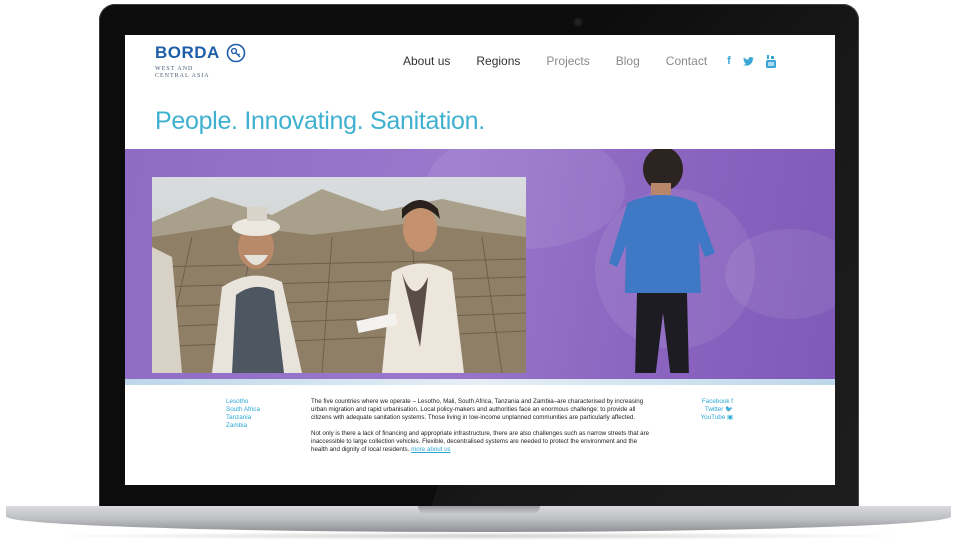 The width and height of the screenshot is (957, 544). I want to click on nav-contact: Contact, so click(686, 61).